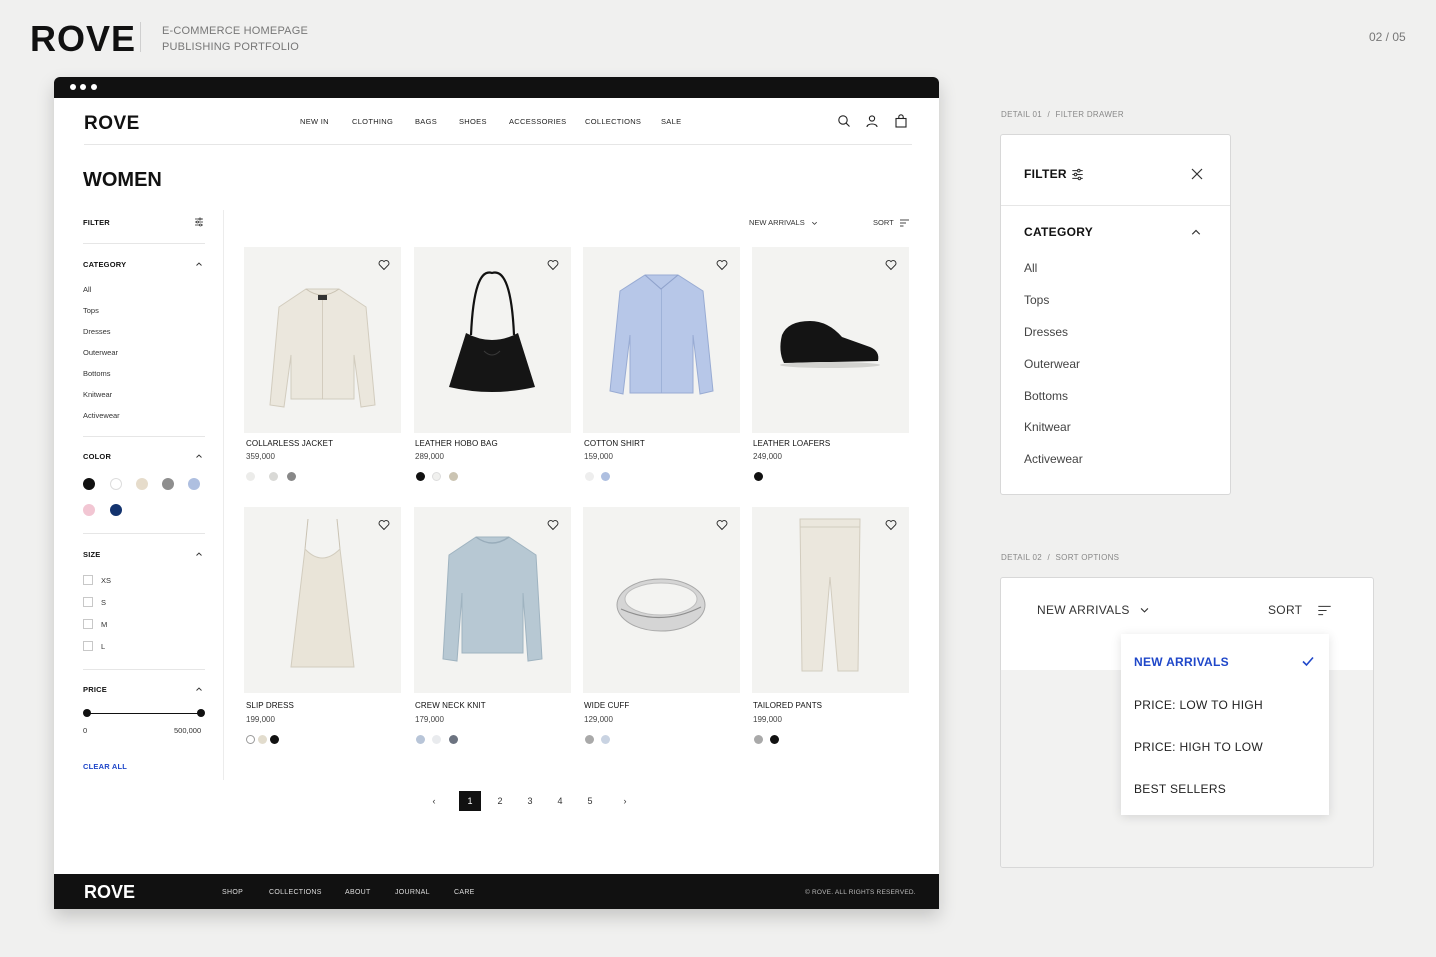 The width and height of the screenshot is (1436, 957). I want to click on drawer-category-tops: Tops, so click(1036, 300).